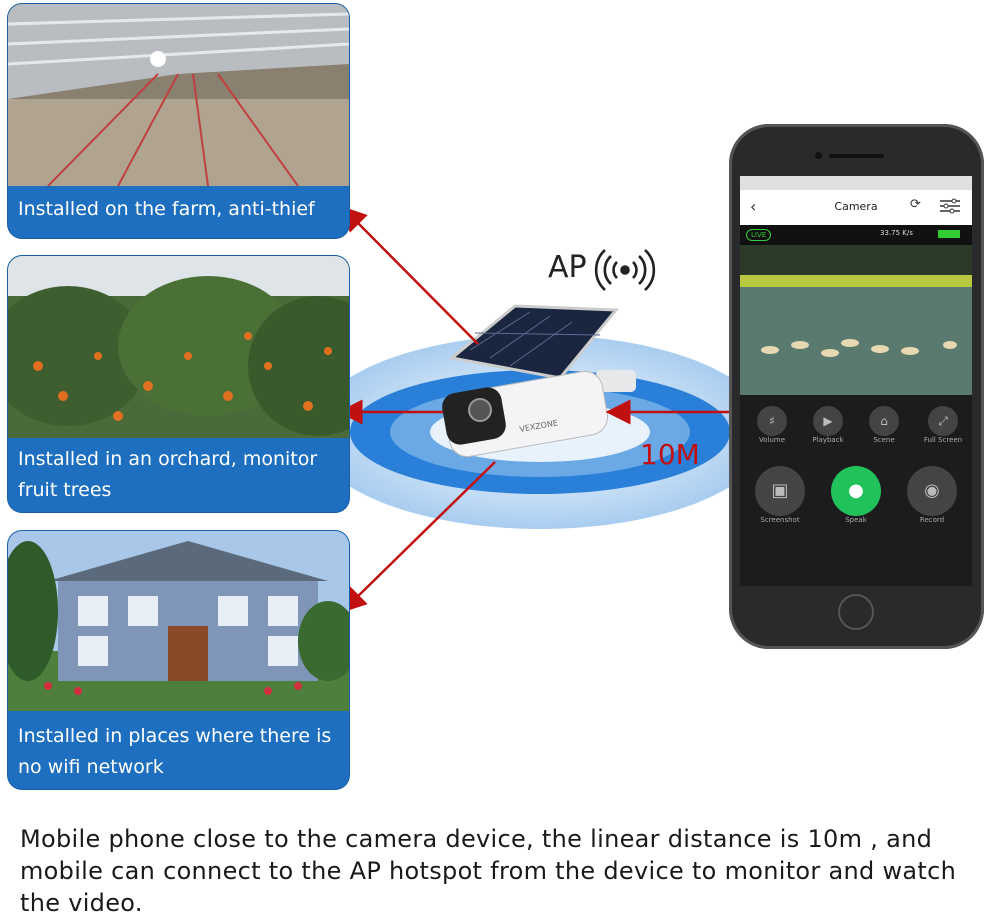  Describe the element at coordinates (178, 95) in the screenshot. I see `farm-photo` at that location.